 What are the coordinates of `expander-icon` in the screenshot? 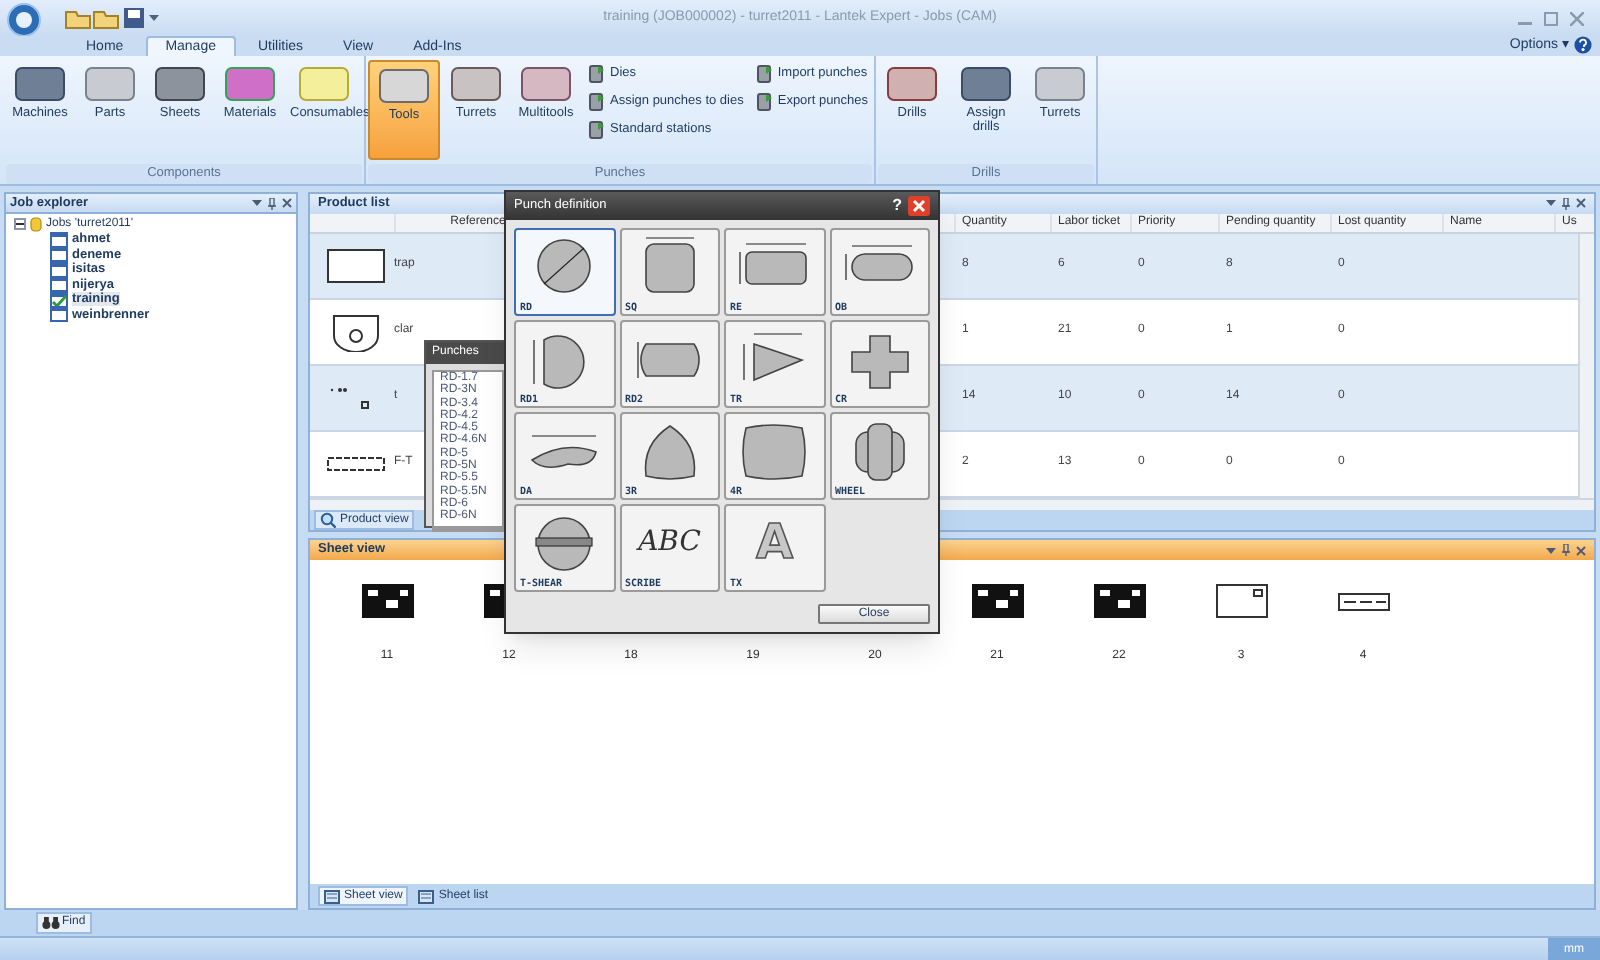 It's located at (20, 224).